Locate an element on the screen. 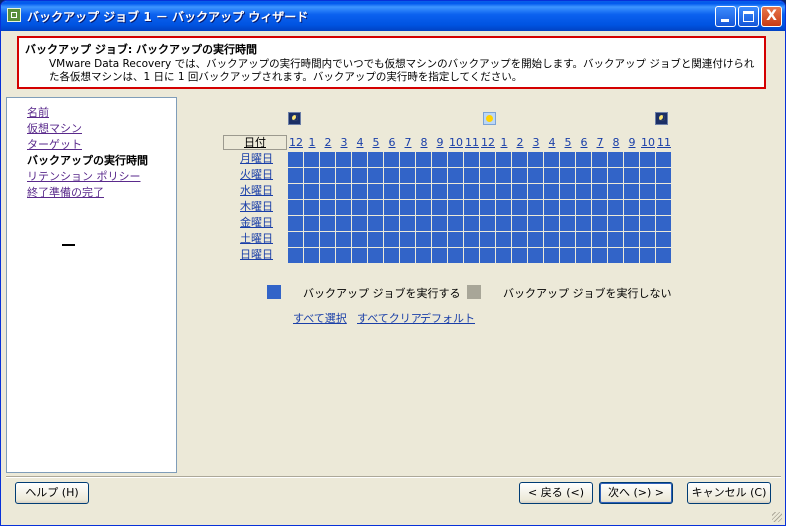 The image size is (786, 526). nav-step-ready-to-complete: 終了準備の完了 is located at coordinates (65, 192).